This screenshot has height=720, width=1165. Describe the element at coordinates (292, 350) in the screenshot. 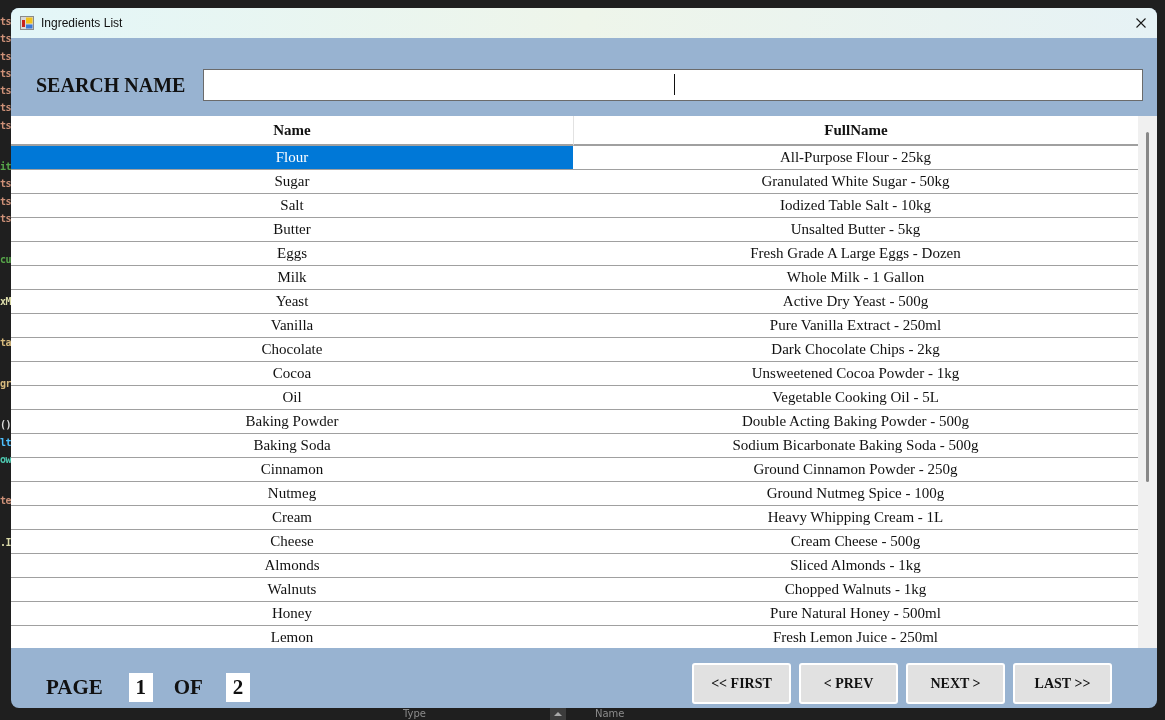

I see `table-cell: Chocolate` at that location.